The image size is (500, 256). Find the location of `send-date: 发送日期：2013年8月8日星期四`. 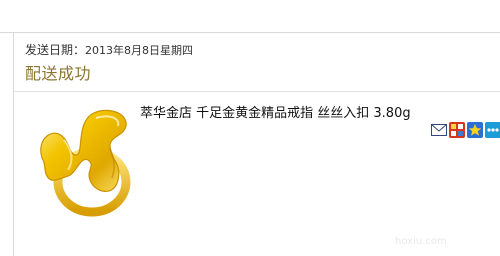

send-date: 发送日期：2013年8月8日星期四 is located at coordinates (109, 49).